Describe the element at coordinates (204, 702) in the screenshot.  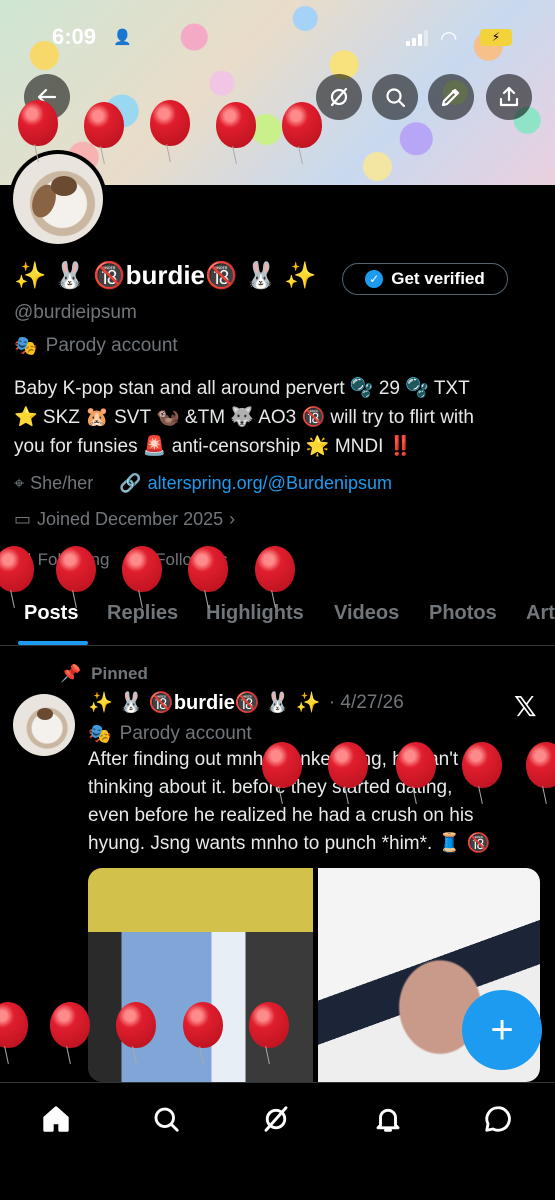
I see `post-author: ✨ 🐰 🔞burdie🔞 🐰 ✨` at that location.